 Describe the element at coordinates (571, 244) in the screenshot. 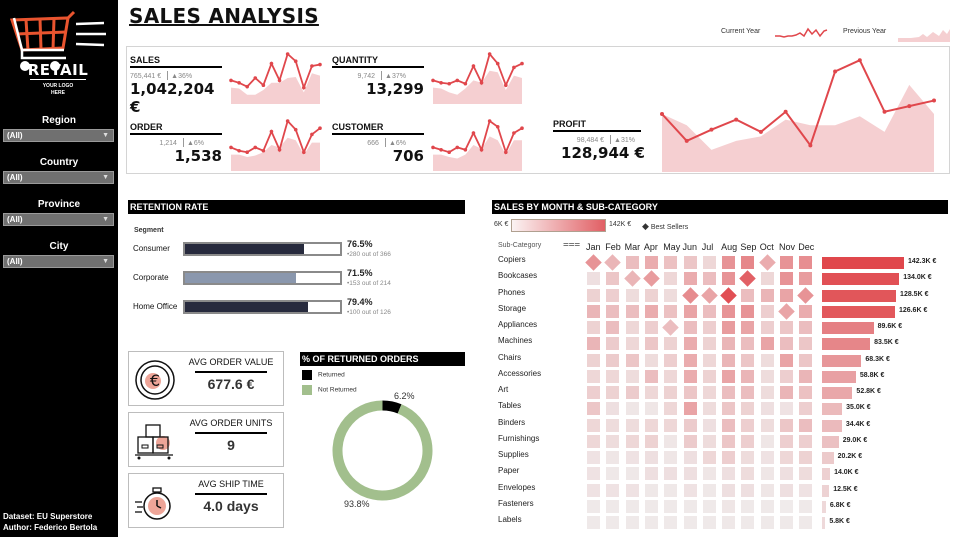

I see `sort-icon: ⩶` at that location.